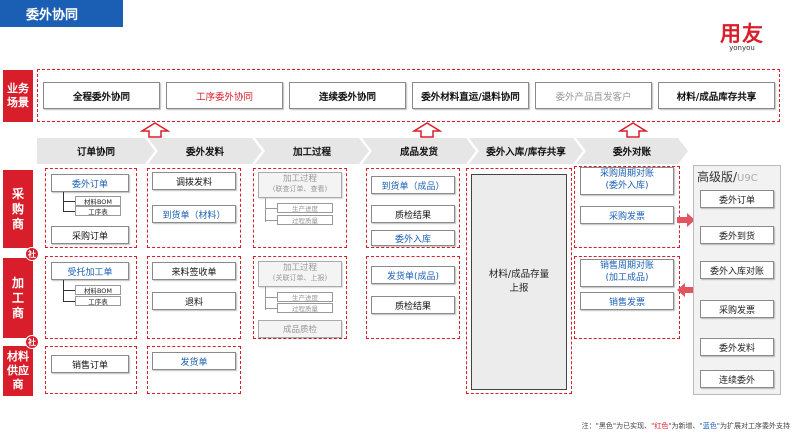 The height and width of the screenshot is (437, 800). Describe the element at coordinates (300, 277) in the screenshot. I see `process-report-sub: (关联订单、上报)` at that location.